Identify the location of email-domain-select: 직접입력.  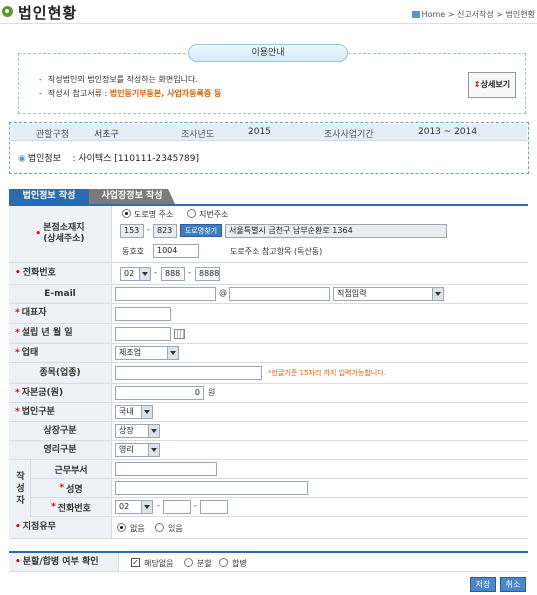
(388, 294).